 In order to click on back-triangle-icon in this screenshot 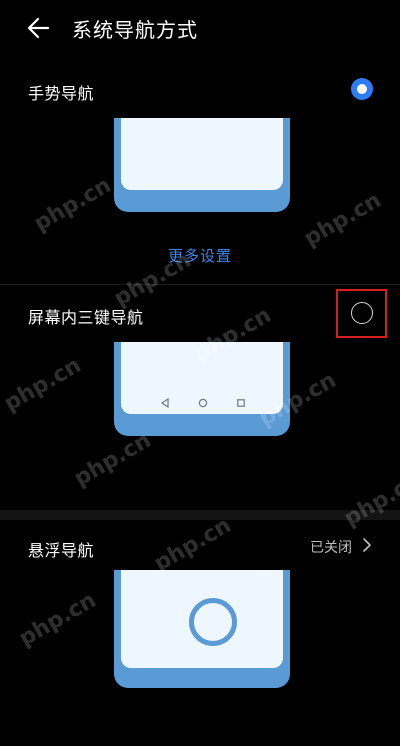, I will do `click(164, 403)`.